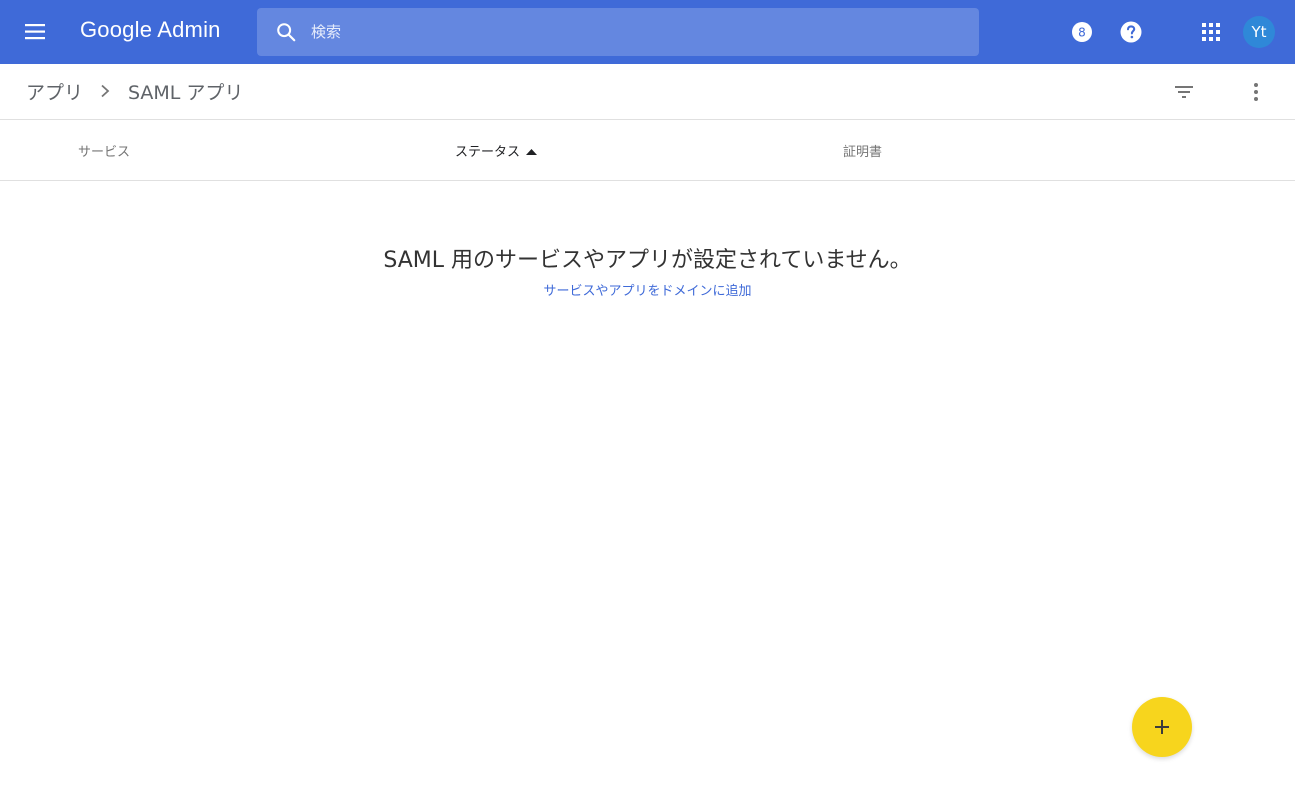 This screenshot has width=1295, height=797. Describe the element at coordinates (636, 32) in the screenshot. I see `search-input` at that location.